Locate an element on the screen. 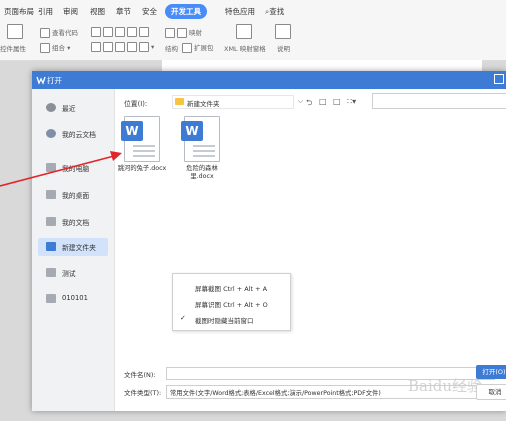 The height and width of the screenshot is (421, 506). control-props-button: 控件属性 is located at coordinates (13, 48).